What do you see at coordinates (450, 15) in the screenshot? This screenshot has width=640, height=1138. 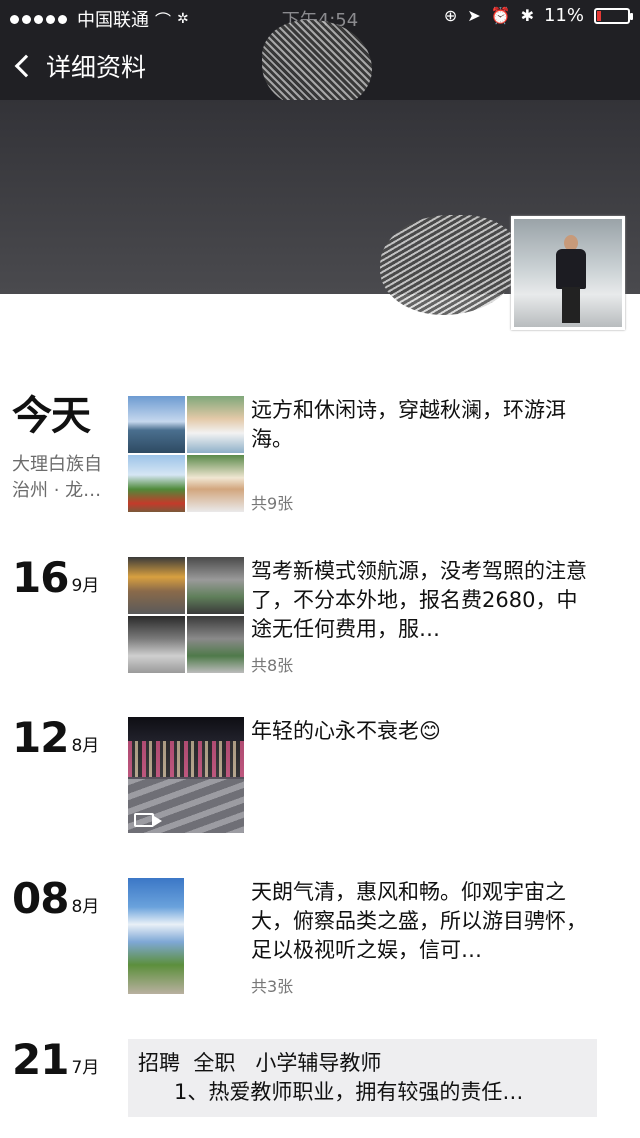 I see `orientation-lock-icon: ⊕` at bounding box center [450, 15].